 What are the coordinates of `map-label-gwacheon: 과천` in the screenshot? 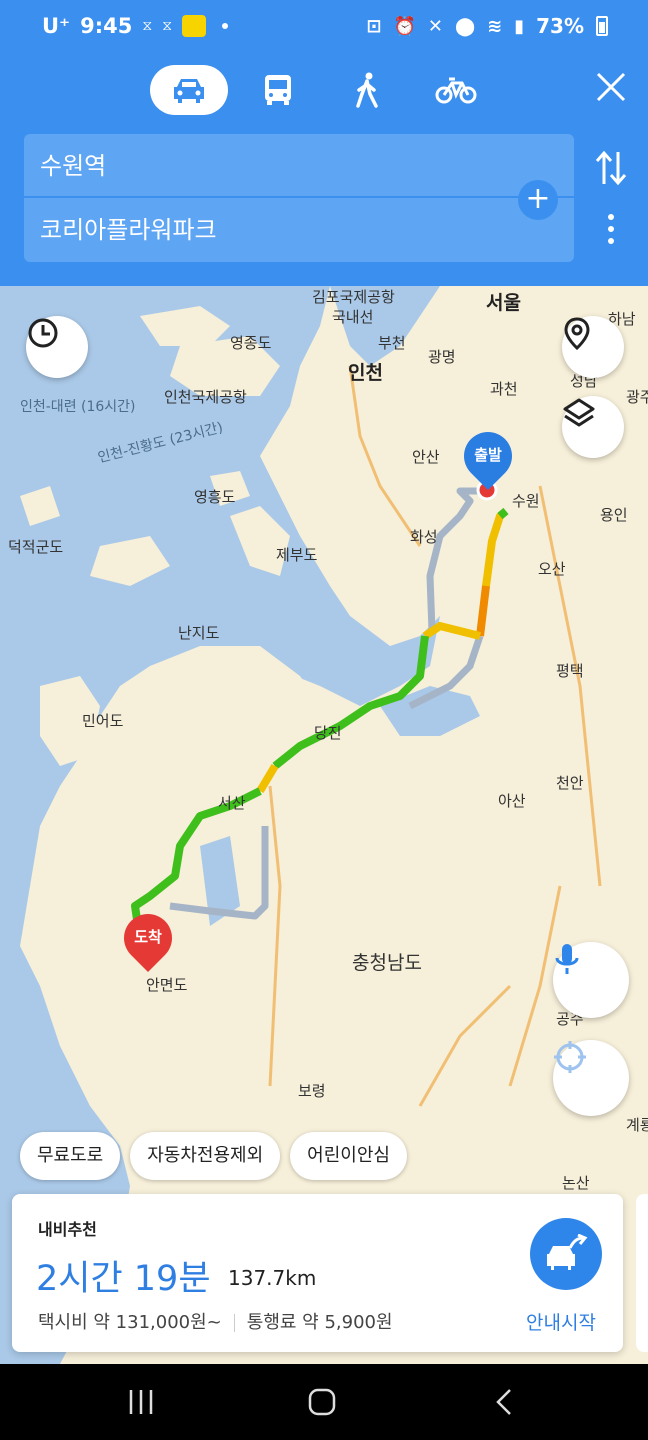 It's located at (504, 389).